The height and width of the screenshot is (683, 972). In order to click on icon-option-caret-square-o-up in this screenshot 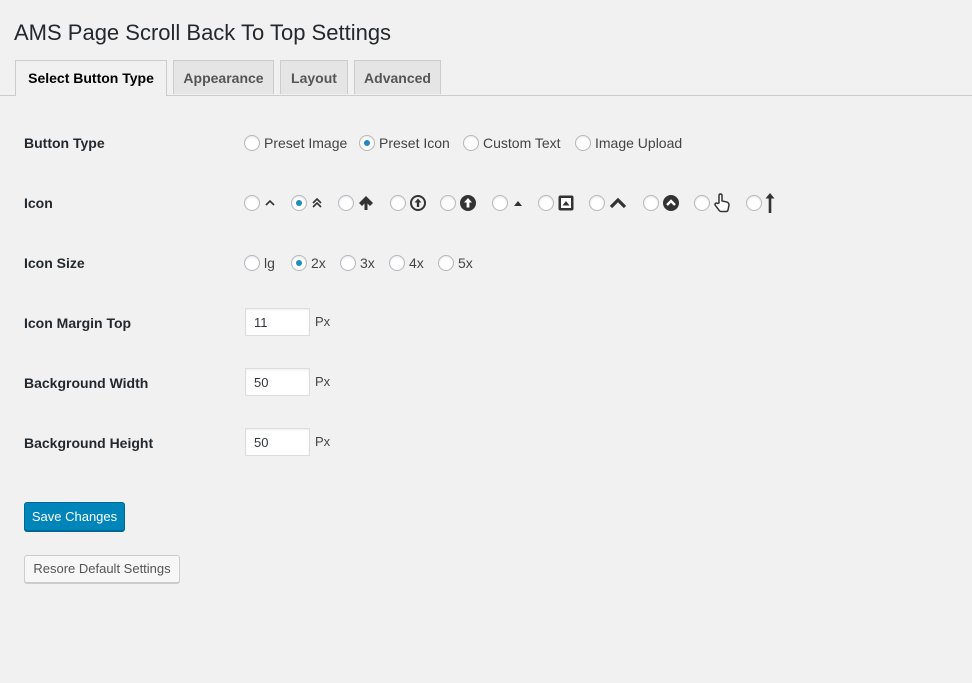, I will do `click(556, 203)`.